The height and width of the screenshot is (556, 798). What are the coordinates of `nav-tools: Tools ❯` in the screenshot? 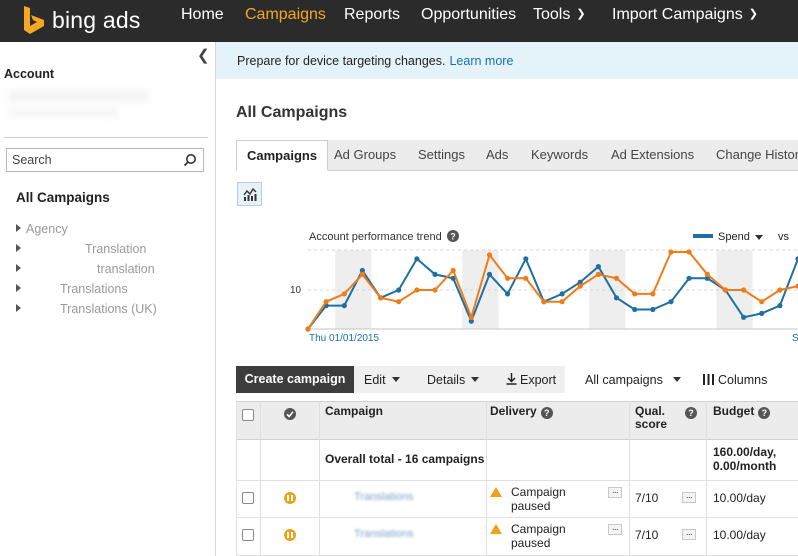 It's located at (559, 15).